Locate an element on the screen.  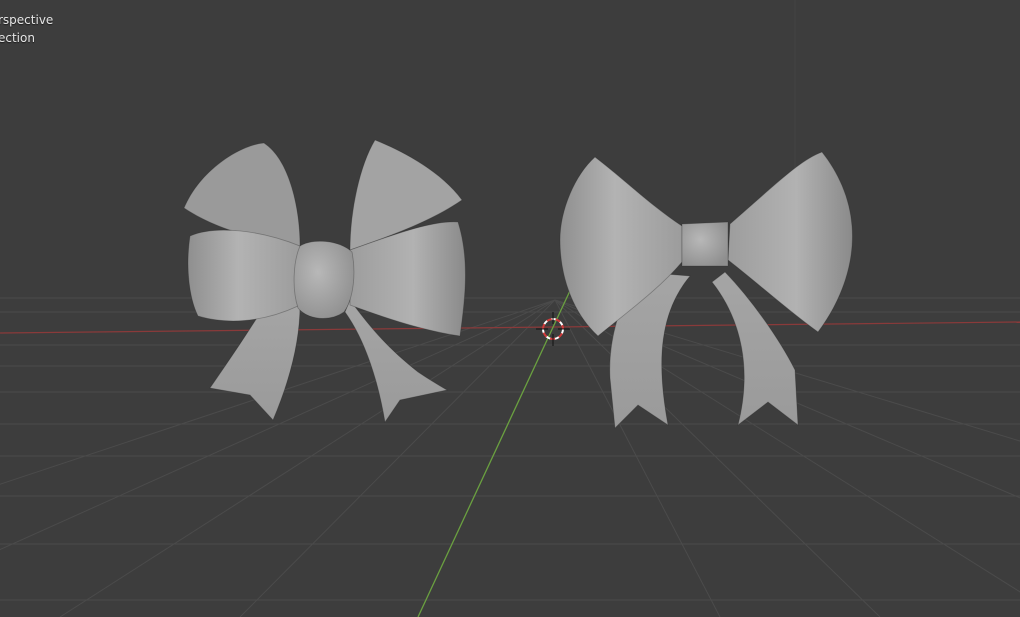
view-label: rspective is located at coordinates (27, 20).